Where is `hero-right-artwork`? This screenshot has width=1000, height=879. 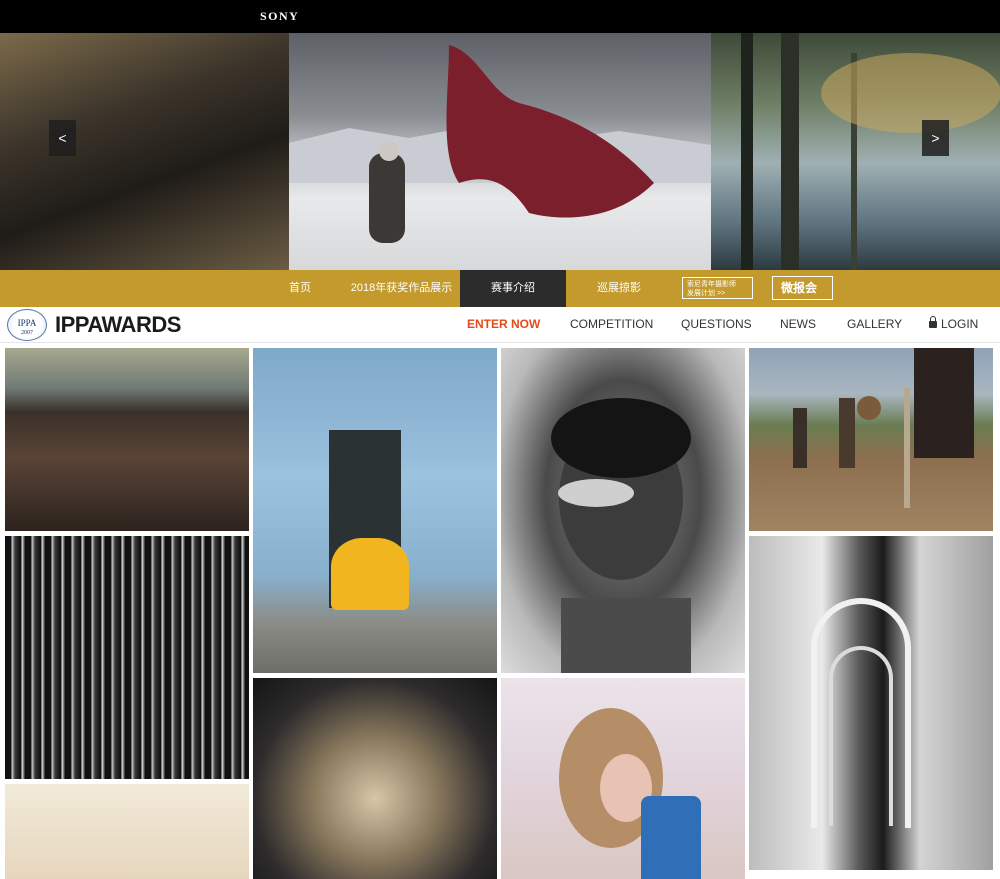
hero-right-artwork is located at coordinates (870, 151).